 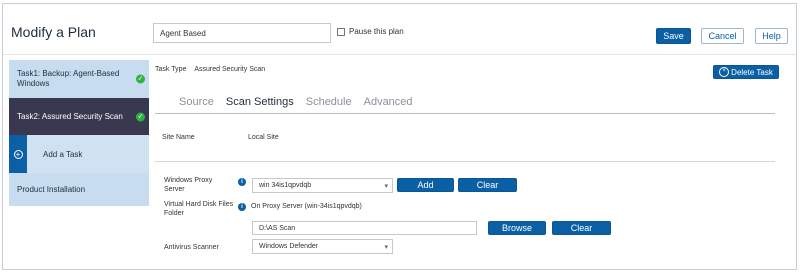 I want to click on task-type-value: Assured Security Scan, so click(x=230, y=69).